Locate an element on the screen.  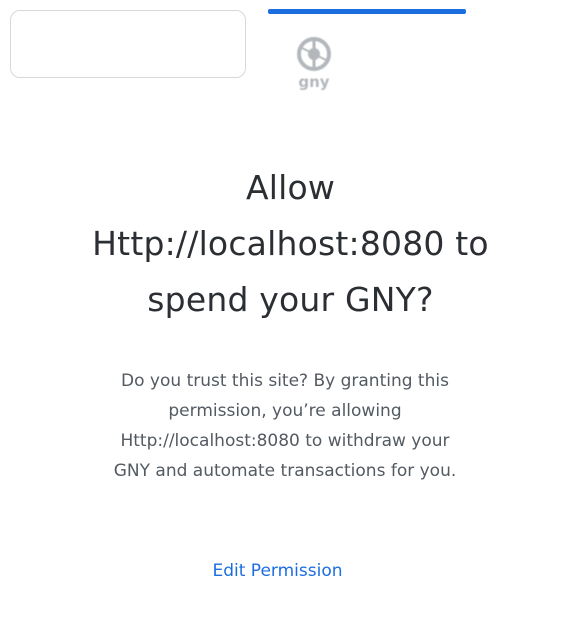
token-logo: gny is located at coordinates (314, 71).